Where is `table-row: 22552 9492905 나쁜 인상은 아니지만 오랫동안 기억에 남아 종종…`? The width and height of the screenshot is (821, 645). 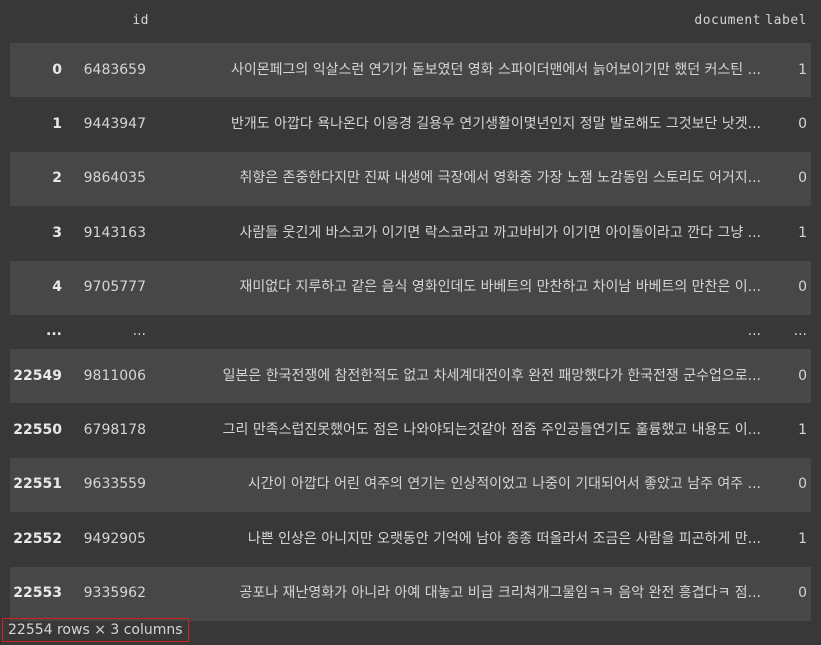 table-row: 22552 9492905 나쁜 인상은 아니지만 오랫동안 기억에 남아 종종… is located at coordinates (410, 539).